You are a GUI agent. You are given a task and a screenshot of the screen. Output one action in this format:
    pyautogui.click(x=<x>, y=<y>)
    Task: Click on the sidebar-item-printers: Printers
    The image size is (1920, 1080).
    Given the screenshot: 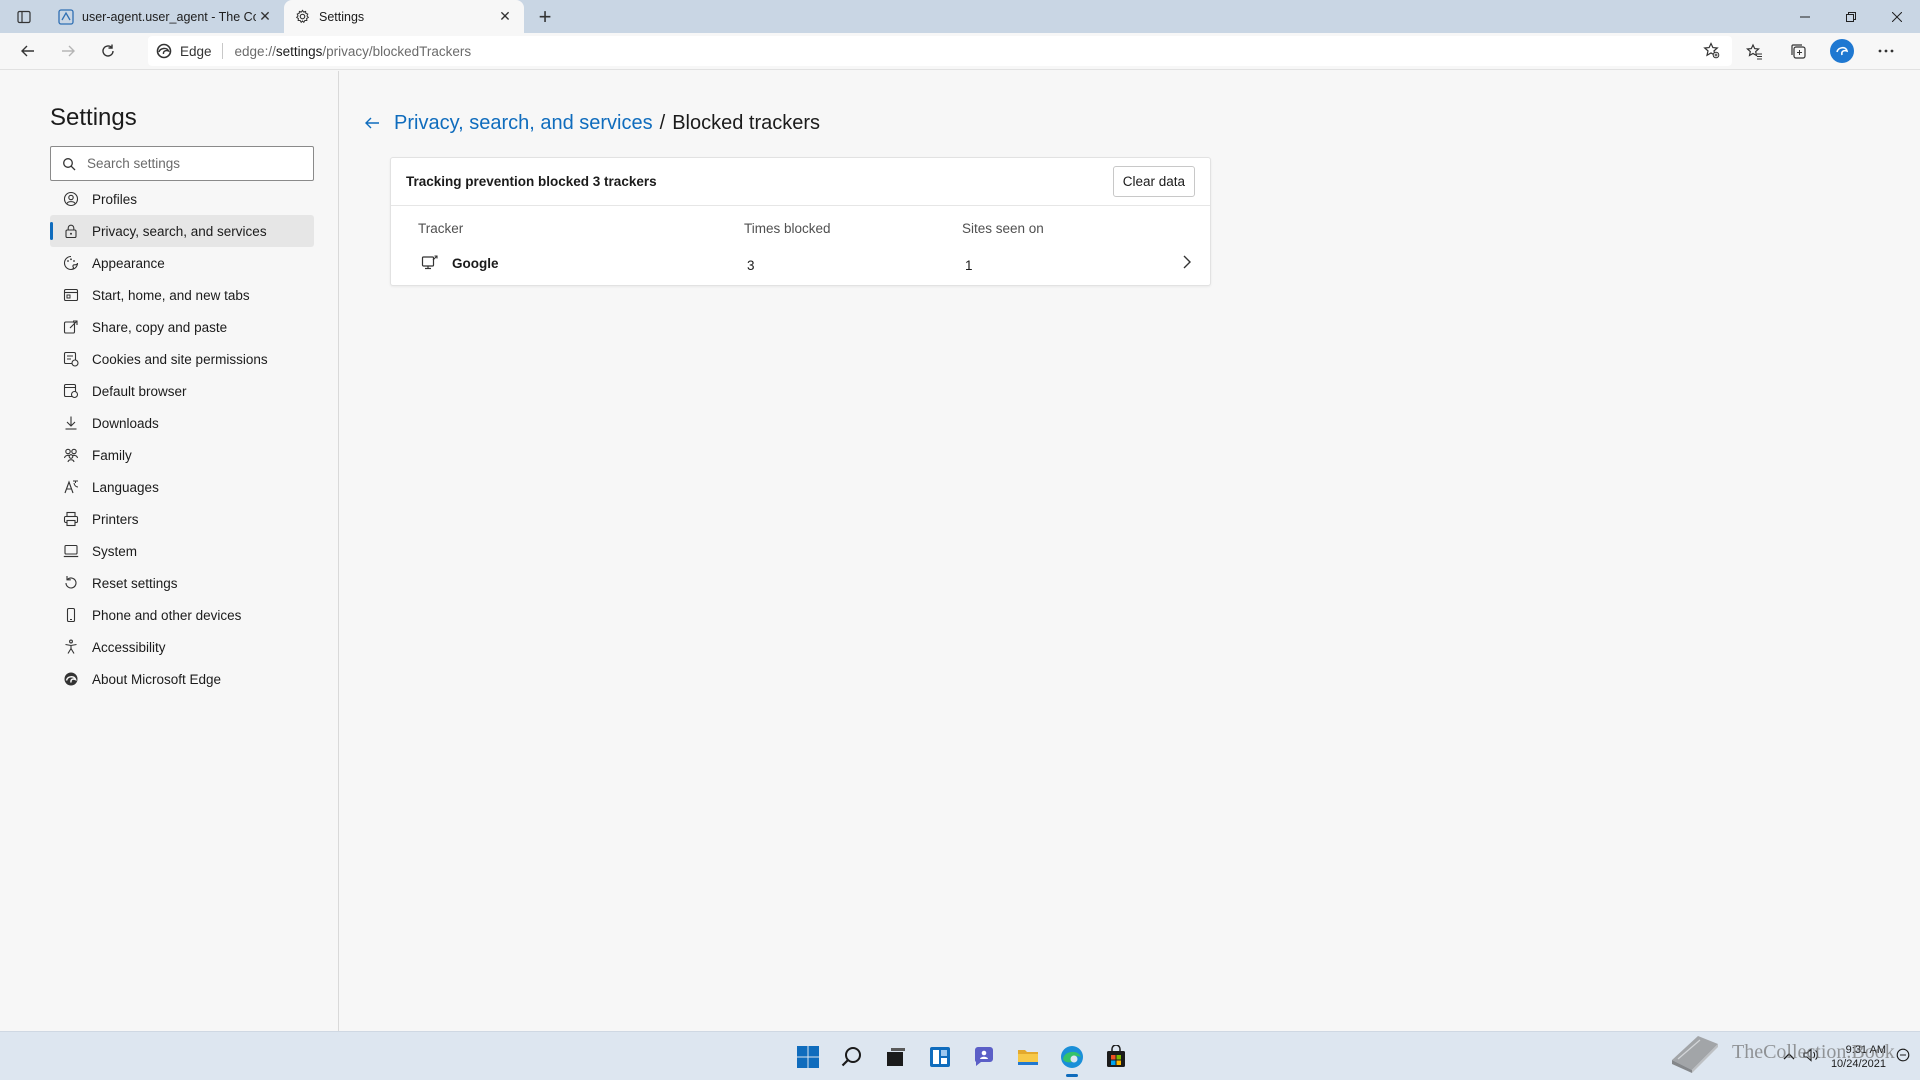 What is the action you would take?
    pyautogui.click(x=182, y=519)
    